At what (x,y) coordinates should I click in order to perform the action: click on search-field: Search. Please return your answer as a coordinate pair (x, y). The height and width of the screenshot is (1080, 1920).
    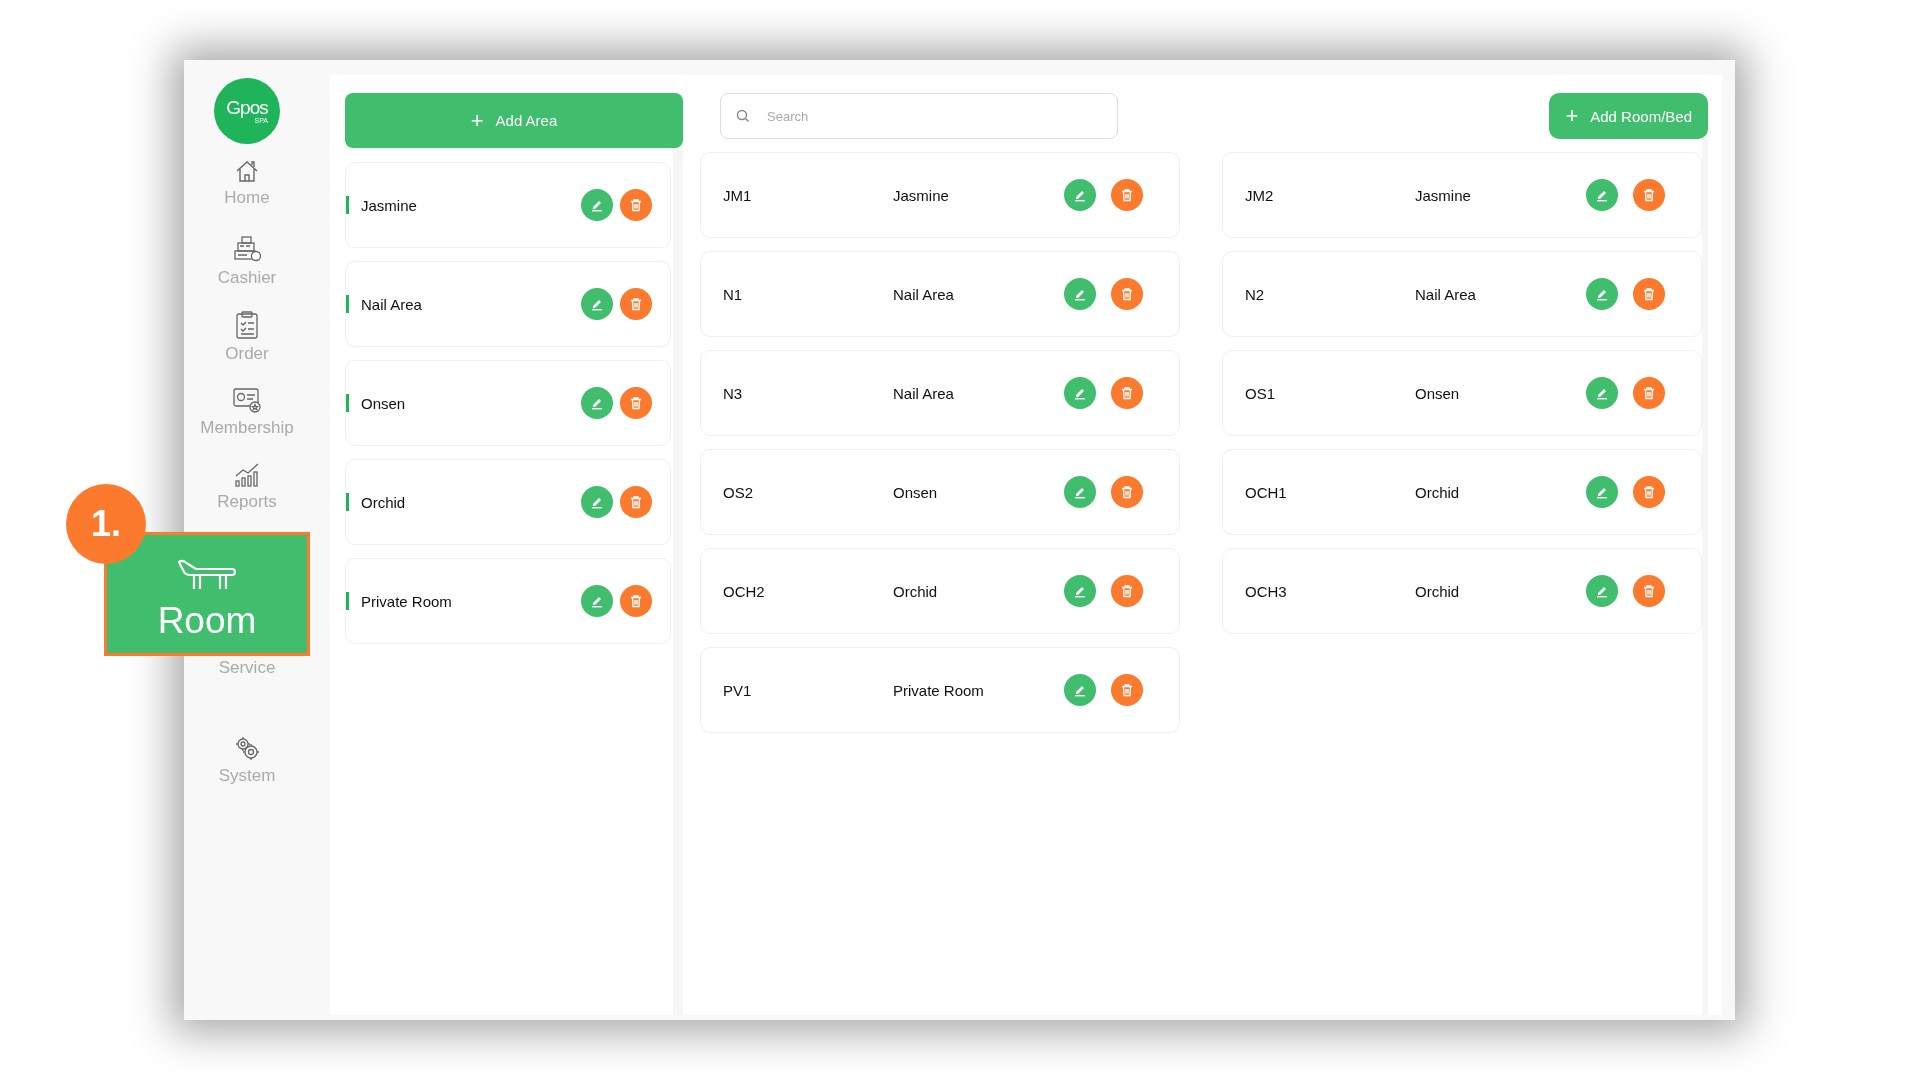
    Looking at the image, I should click on (919, 116).